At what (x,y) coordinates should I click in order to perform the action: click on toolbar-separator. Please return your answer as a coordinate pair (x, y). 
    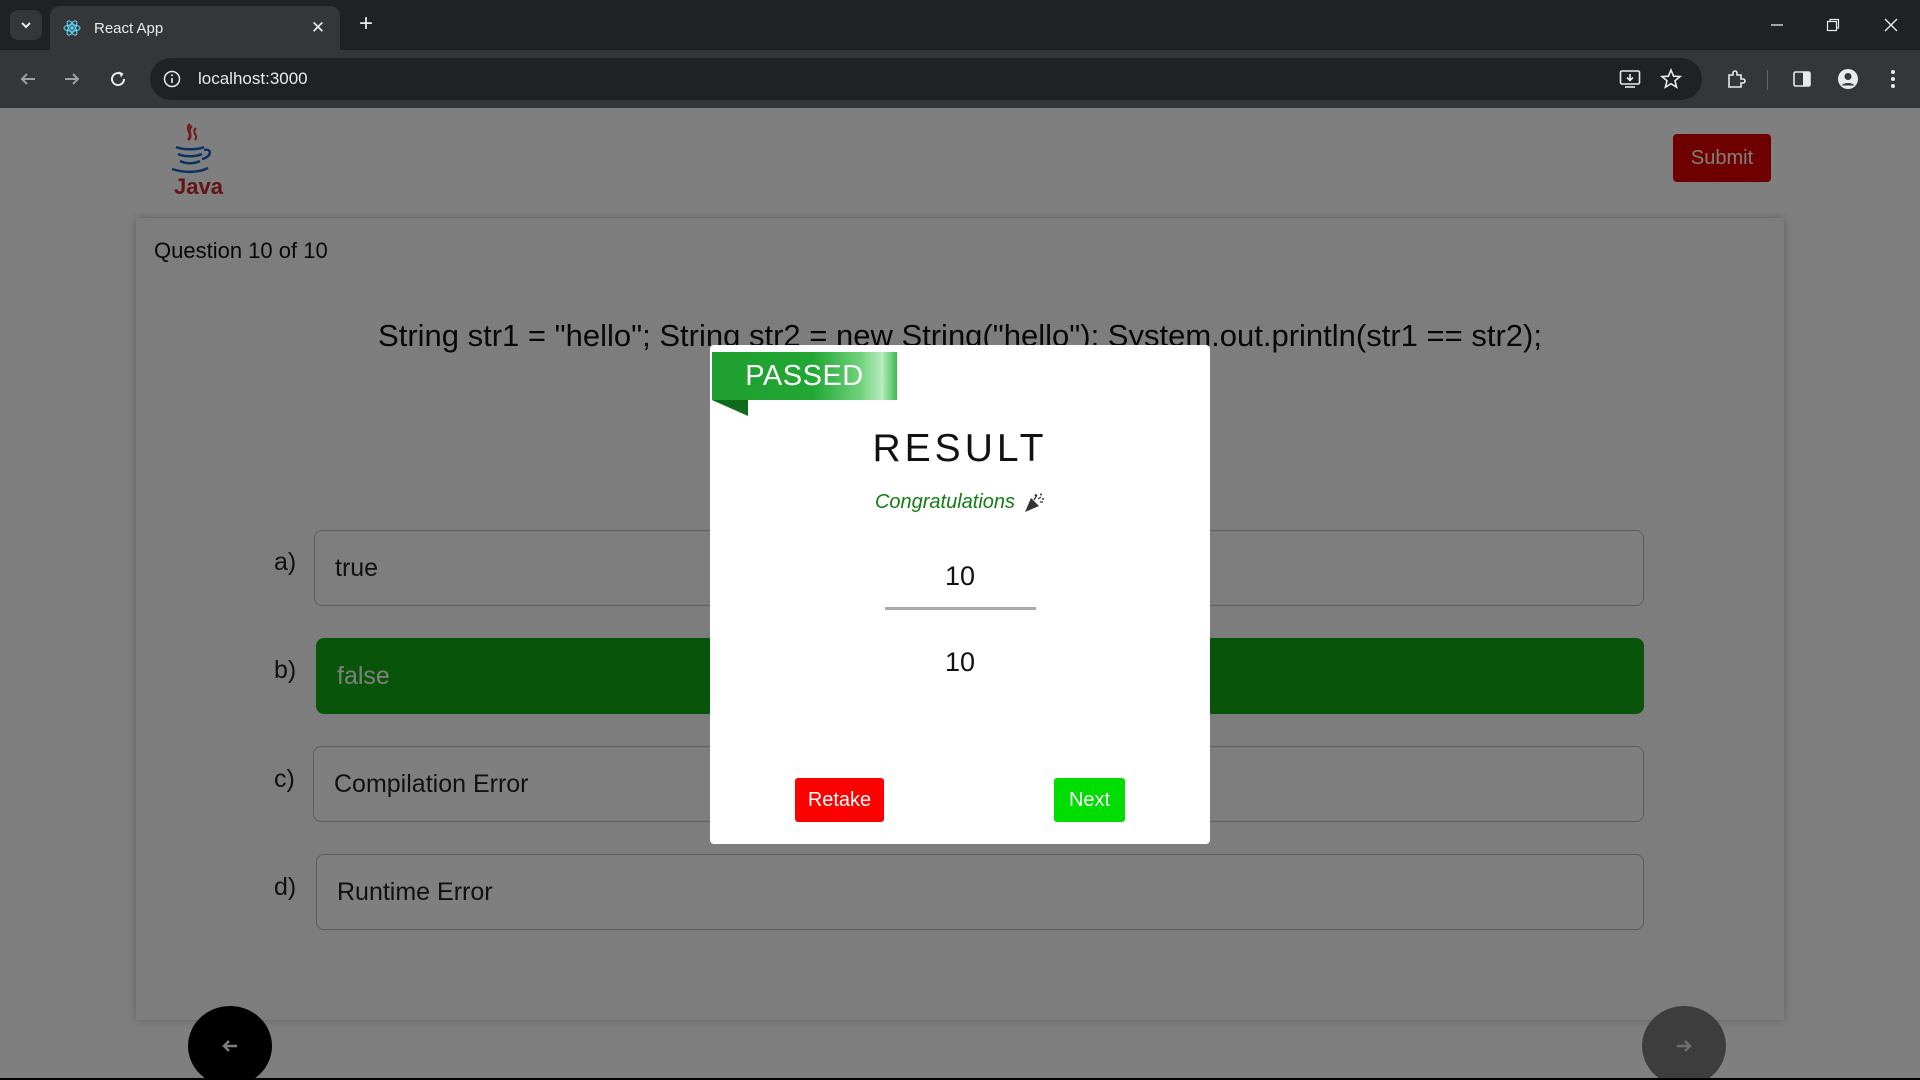
    Looking at the image, I should click on (1767, 80).